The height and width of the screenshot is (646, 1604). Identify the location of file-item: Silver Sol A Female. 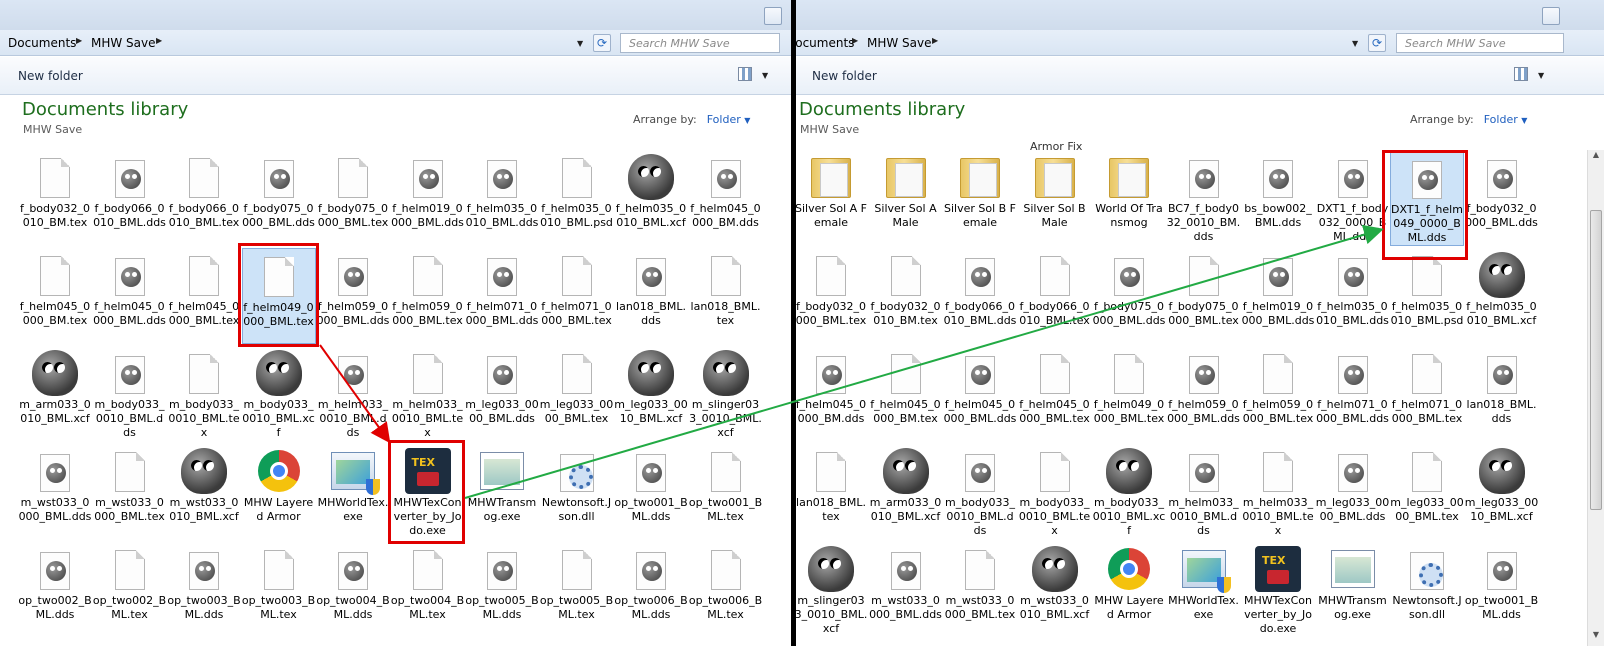
(832, 198).